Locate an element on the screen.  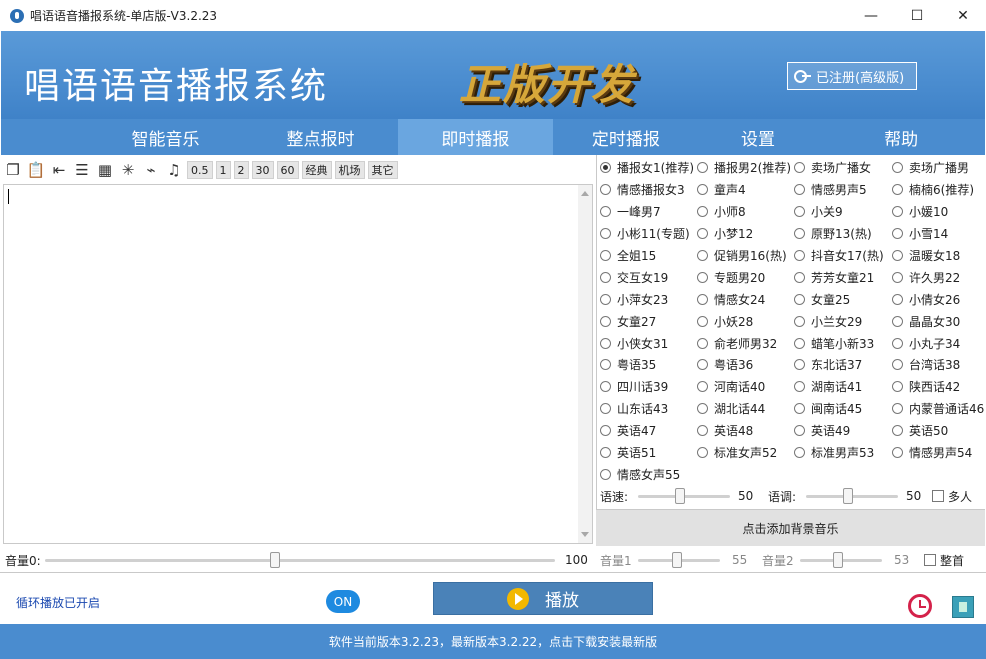
toolbar-button-6: 机场 is located at coordinates (349, 170).